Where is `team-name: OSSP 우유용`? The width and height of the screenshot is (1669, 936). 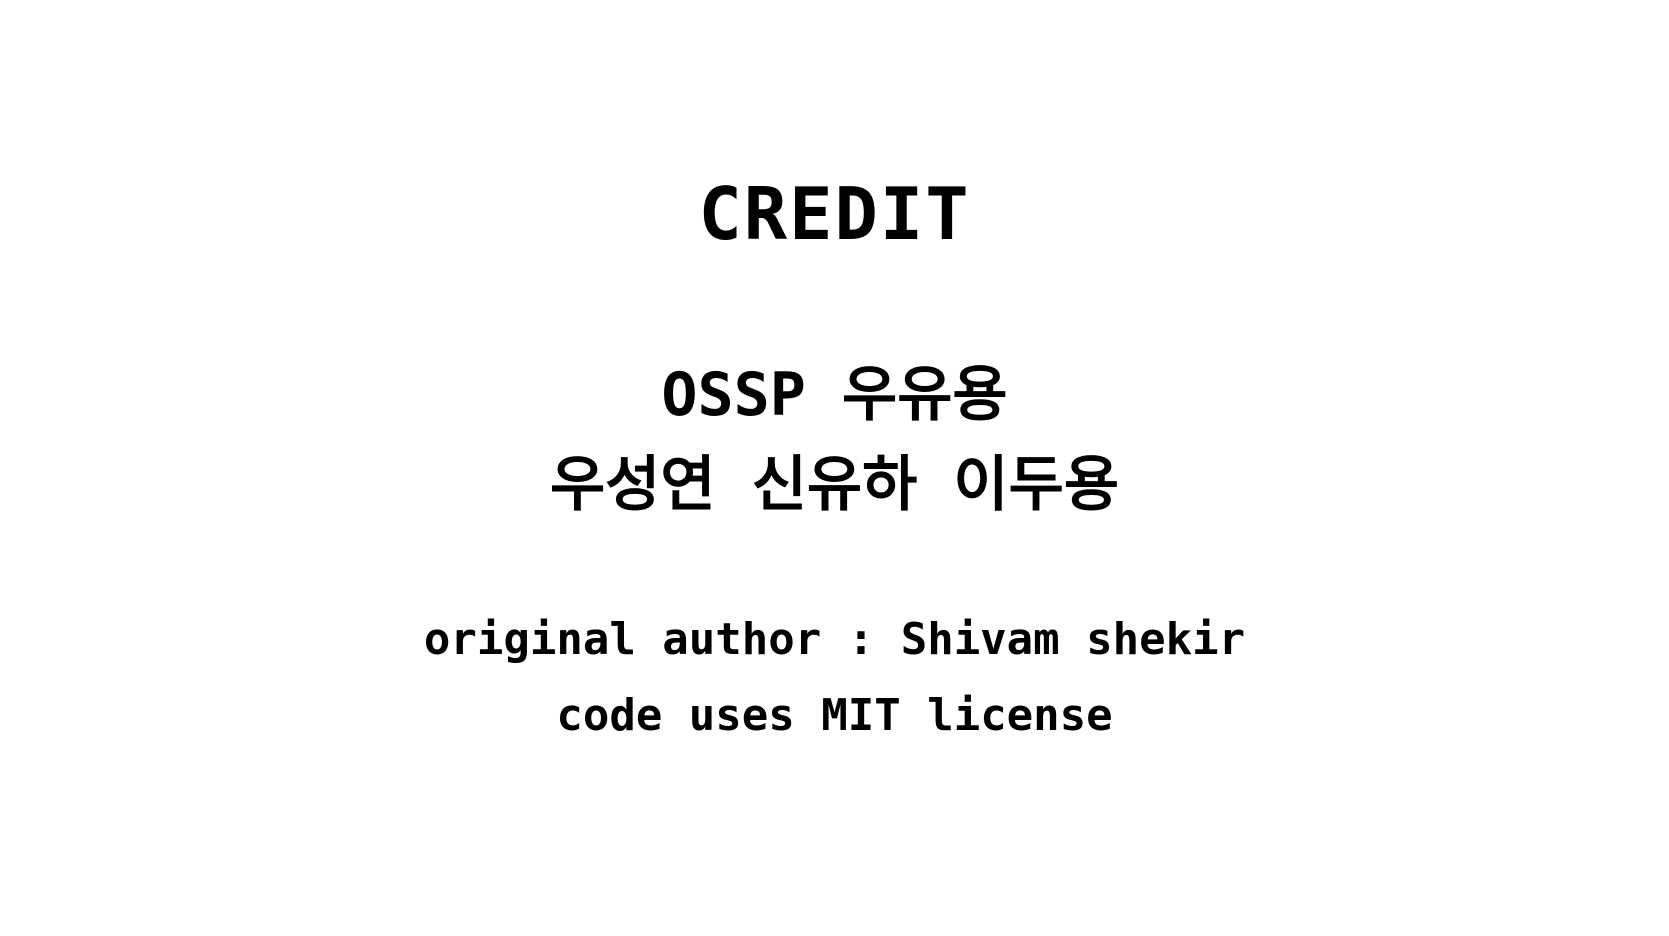 team-name: OSSP 우유용 is located at coordinates (834, 395).